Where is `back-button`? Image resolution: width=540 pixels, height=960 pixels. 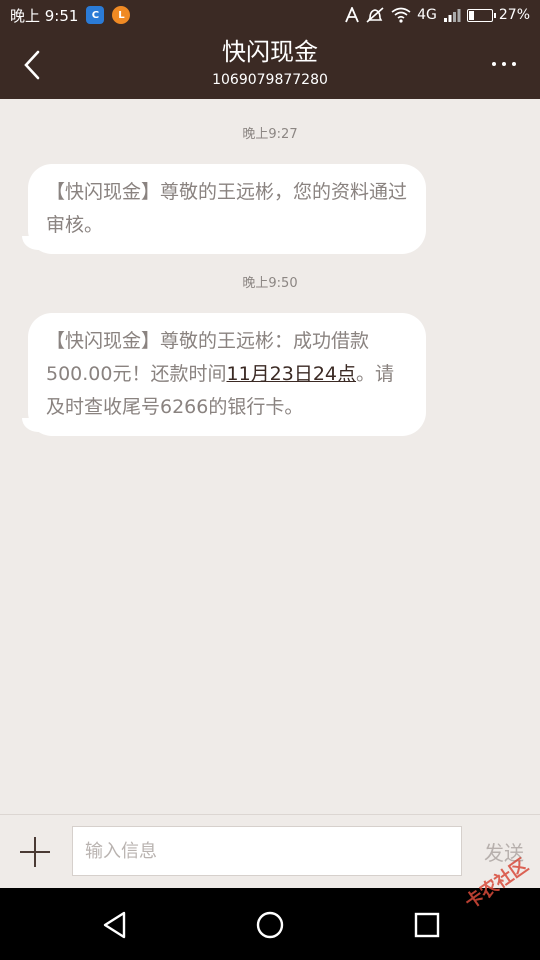
back-button is located at coordinates (33, 65).